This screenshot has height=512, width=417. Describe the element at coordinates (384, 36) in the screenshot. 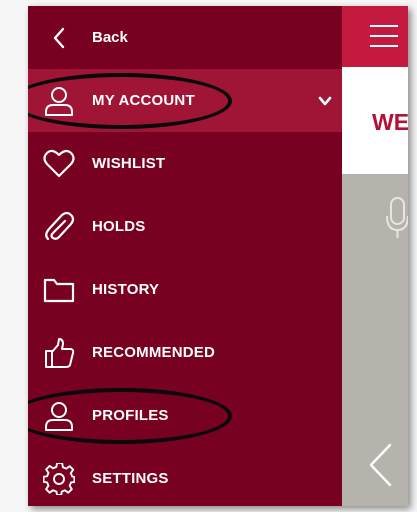

I see `hamburger-menu-icon` at that location.